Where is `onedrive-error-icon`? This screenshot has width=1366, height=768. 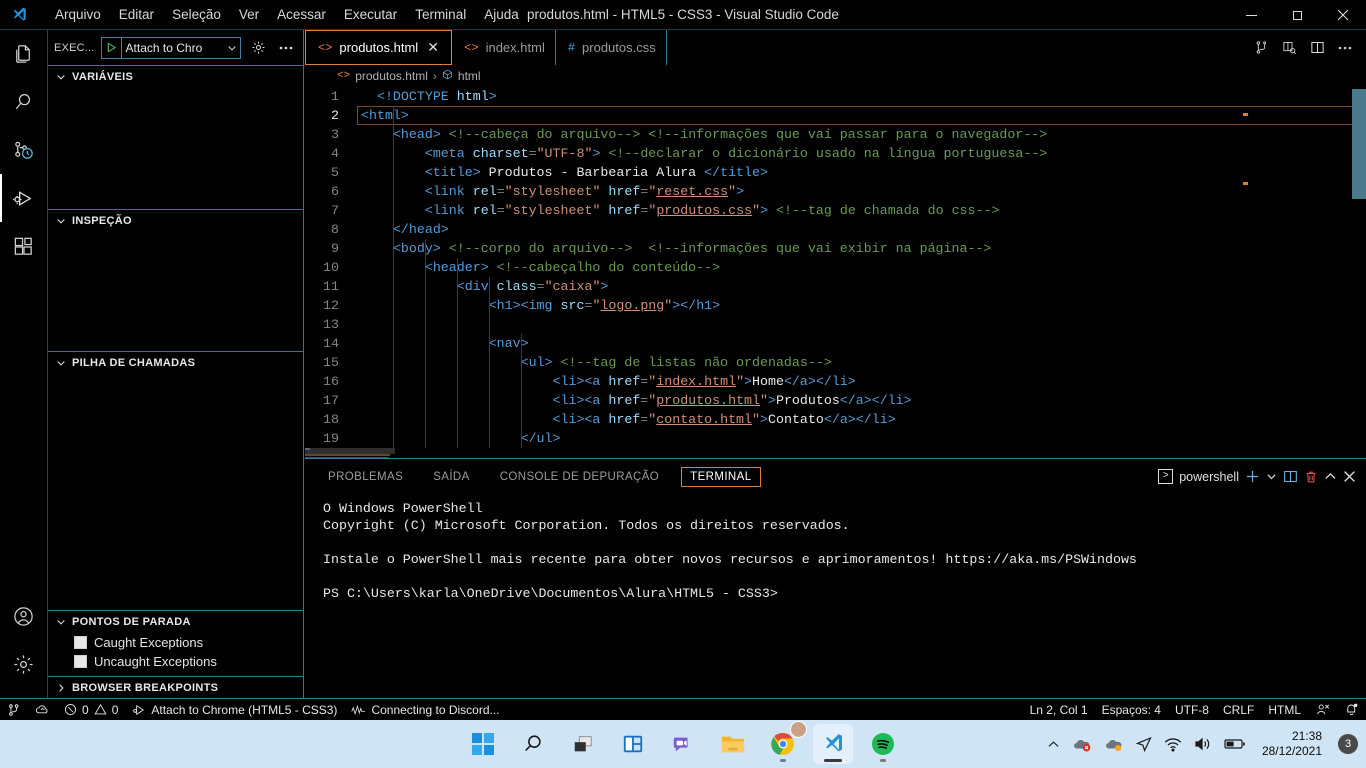
onedrive-error-icon is located at coordinates (1082, 744).